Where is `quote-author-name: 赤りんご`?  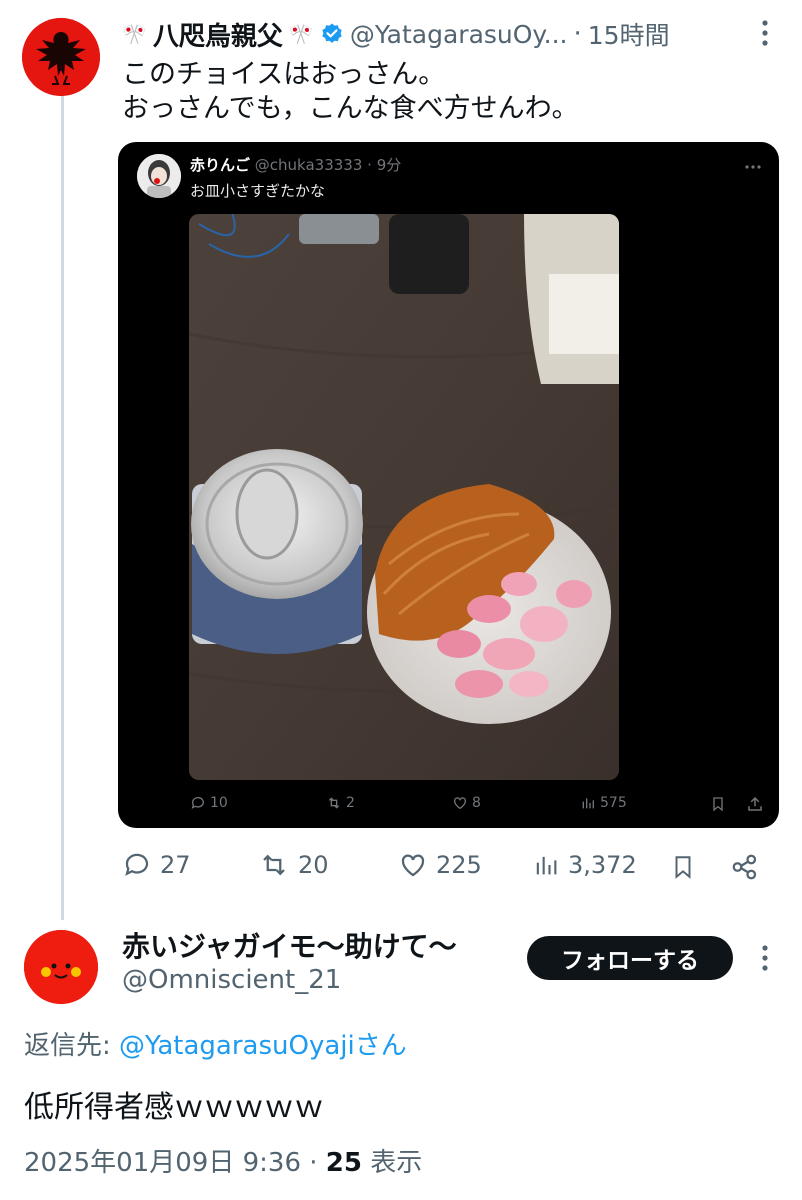
quote-author-name: 赤りんご is located at coordinates (220, 165).